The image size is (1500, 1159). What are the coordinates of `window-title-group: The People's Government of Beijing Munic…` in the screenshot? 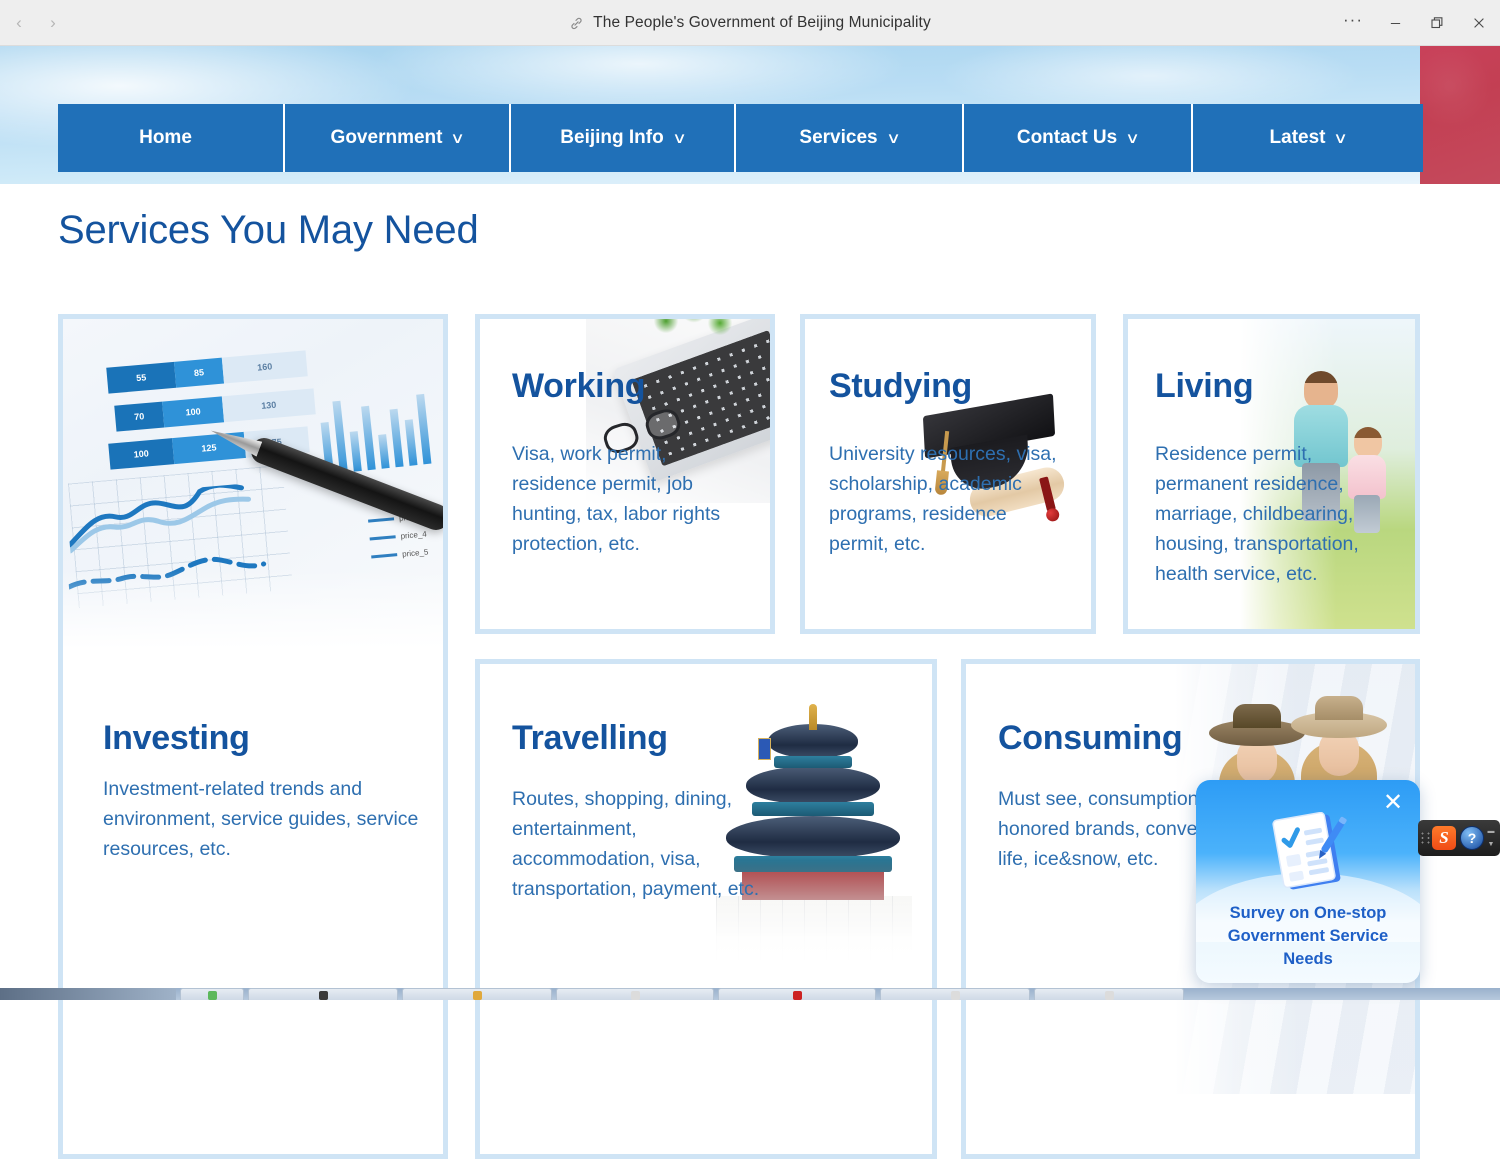 It's located at (750, 23).